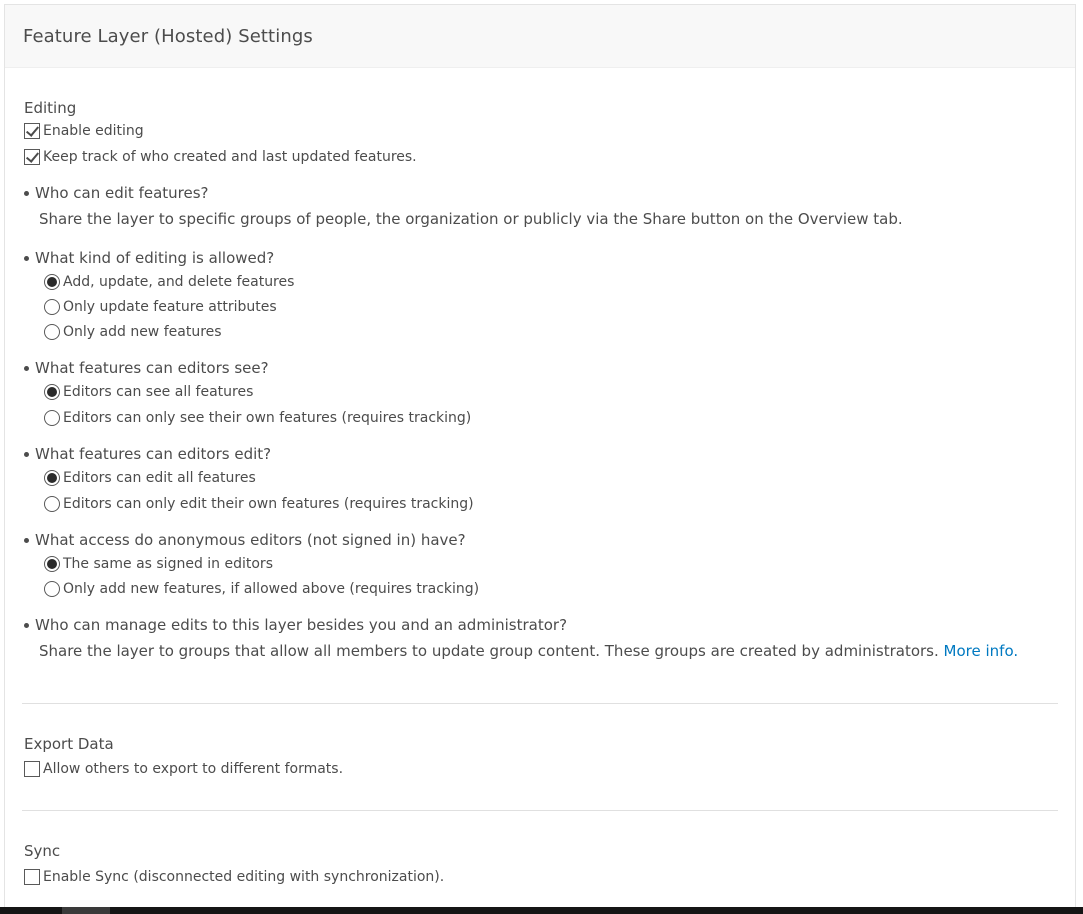  Describe the element at coordinates (32, 131) in the screenshot. I see `enable-editing-checkbox` at that location.